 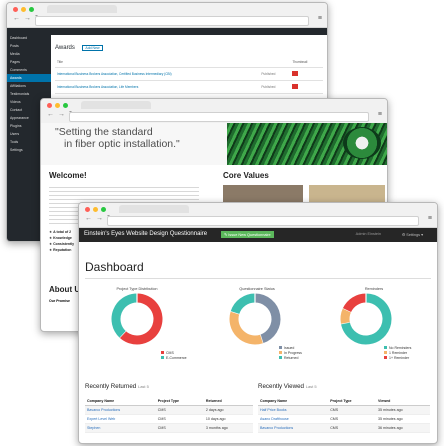 What do you see at coordinates (403, 401) in the screenshot?
I see `column-header: Viewed` at bounding box center [403, 401].